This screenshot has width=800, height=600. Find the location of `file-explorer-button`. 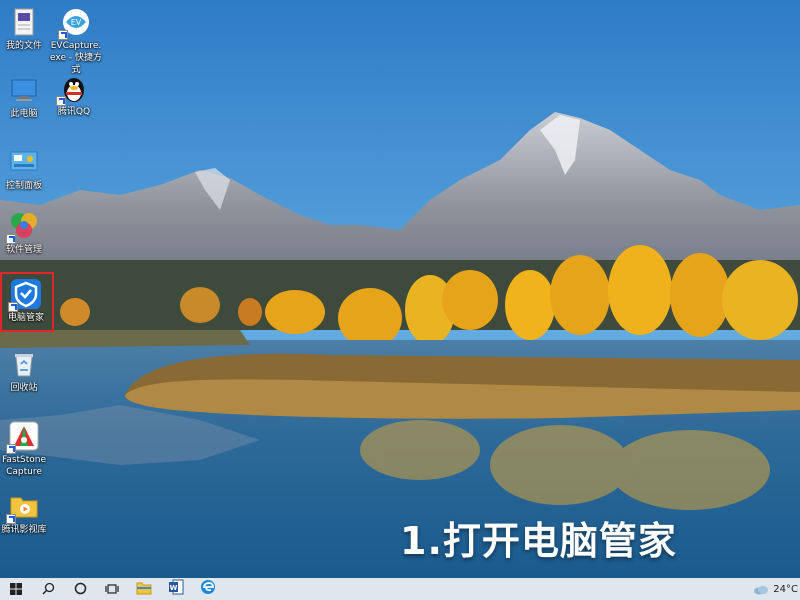

file-explorer-button is located at coordinates (144, 589).